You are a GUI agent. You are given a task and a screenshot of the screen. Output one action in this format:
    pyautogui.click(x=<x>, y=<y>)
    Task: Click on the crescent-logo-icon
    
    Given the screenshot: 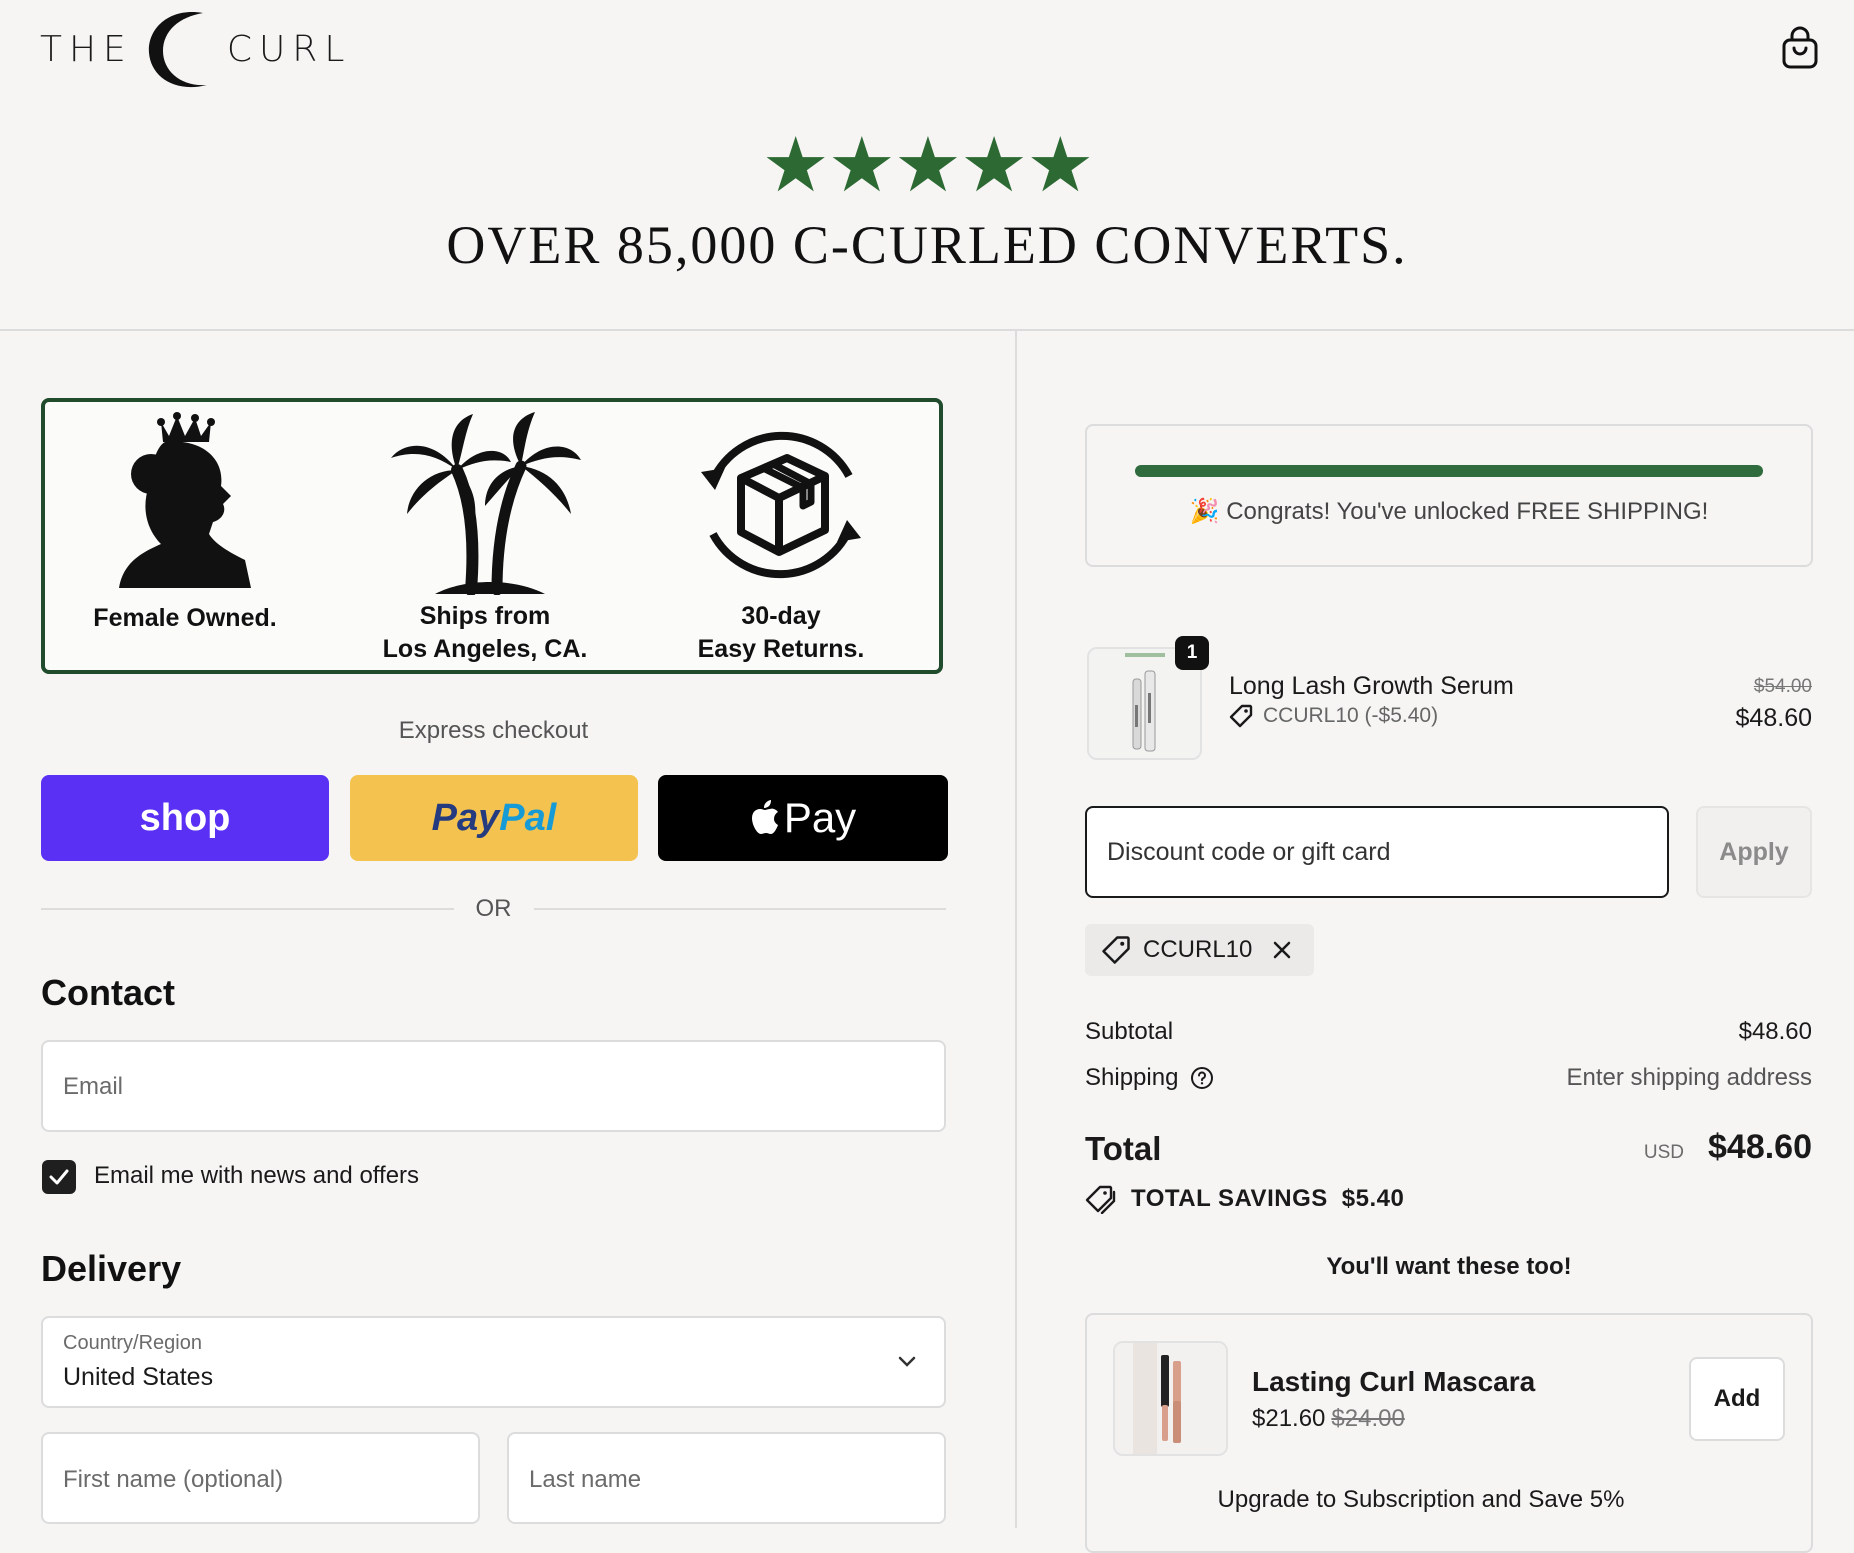 What is the action you would take?
    pyautogui.click(x=177, y=50)
    